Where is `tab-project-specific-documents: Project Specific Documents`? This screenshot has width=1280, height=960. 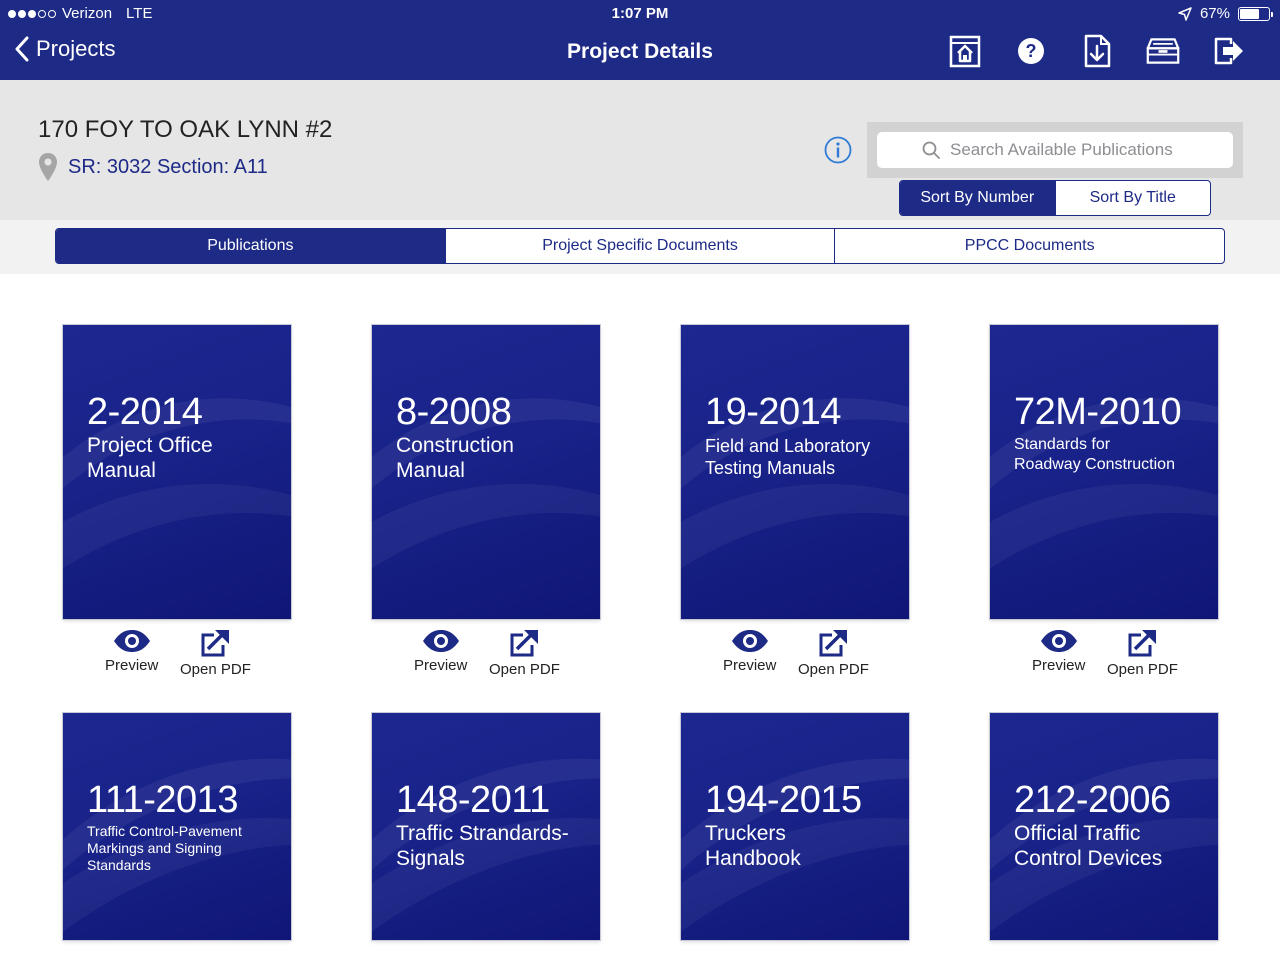 tab-project-specific-documents: Project Specific Documents is located at coordinates (639, 246).